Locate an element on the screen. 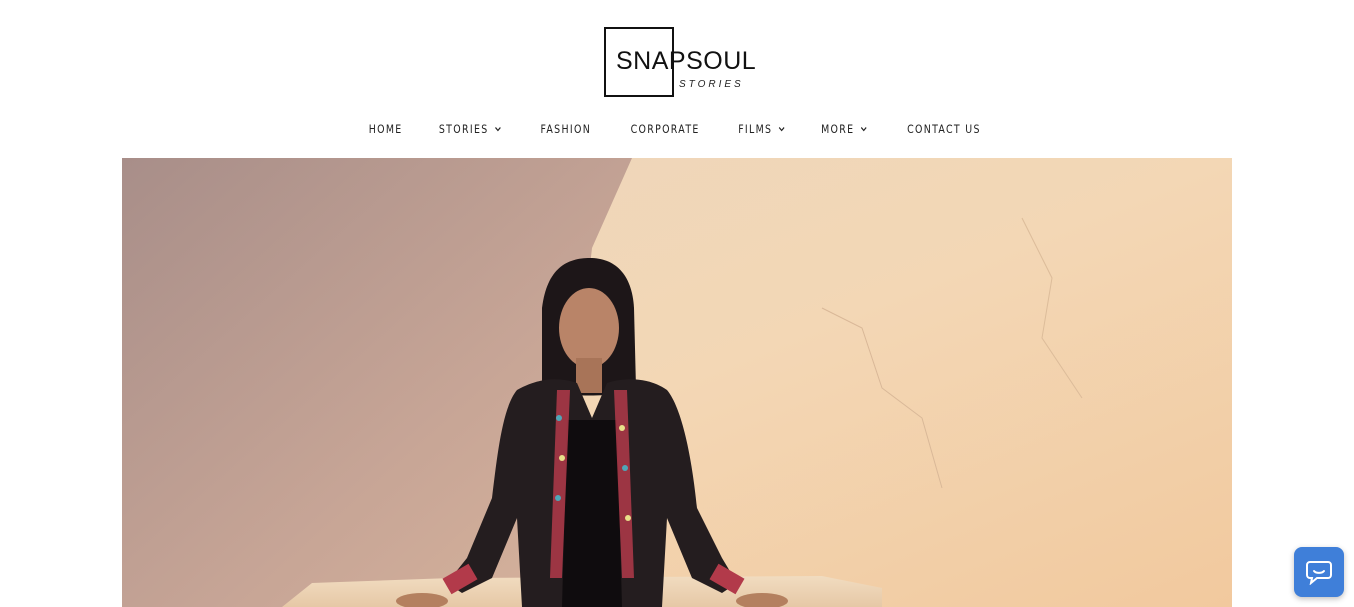 Image resolution: width=1354 pixels, height=607 pixels. chat-button is located at coordinates (1319, 572).